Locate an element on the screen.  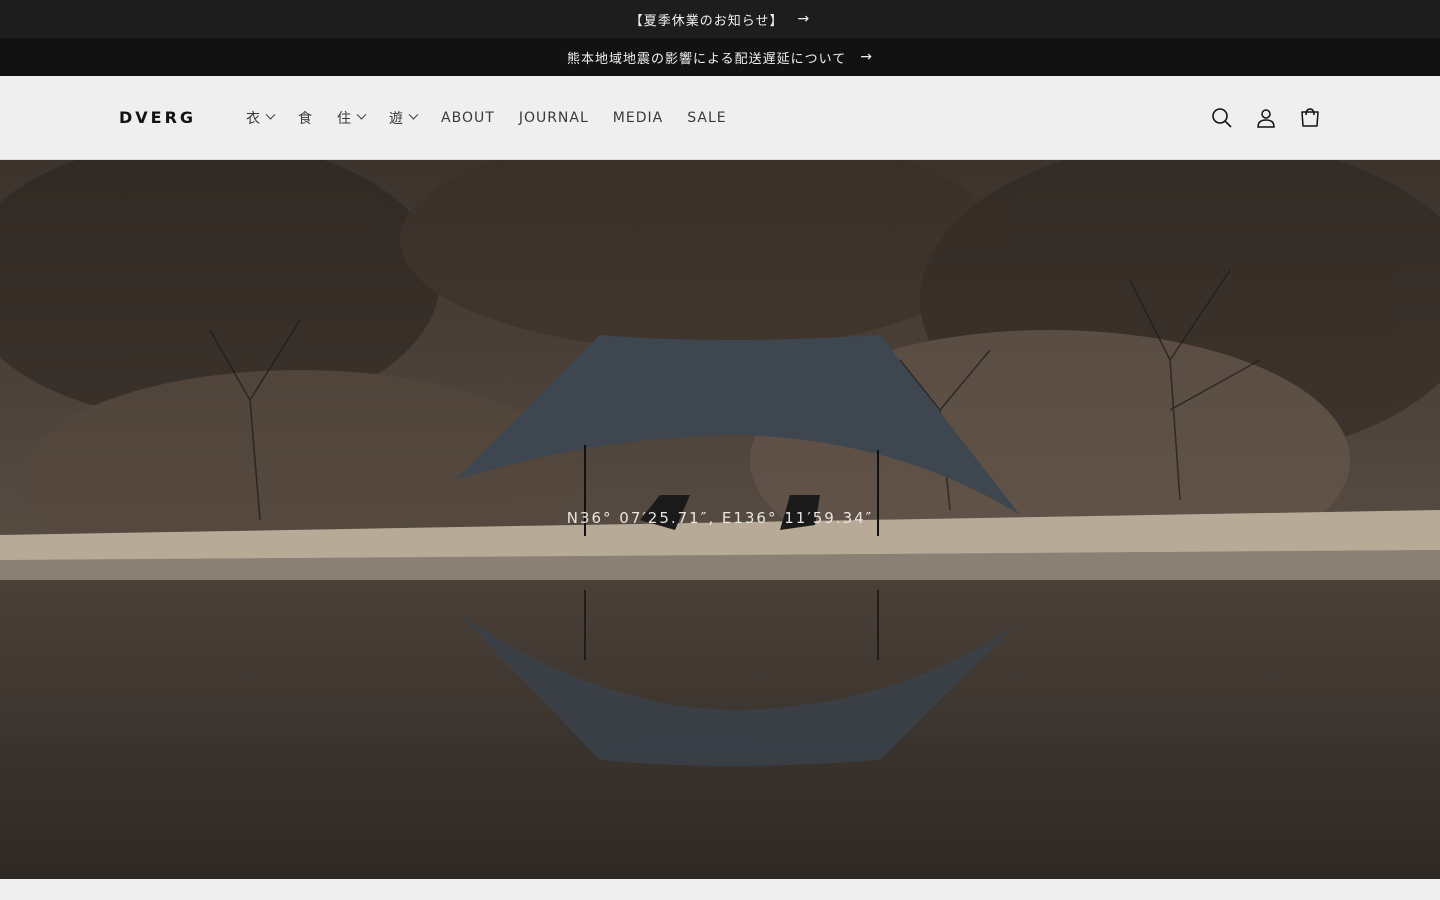
nav-label: ABOUT is located at coordinates (468, 117).